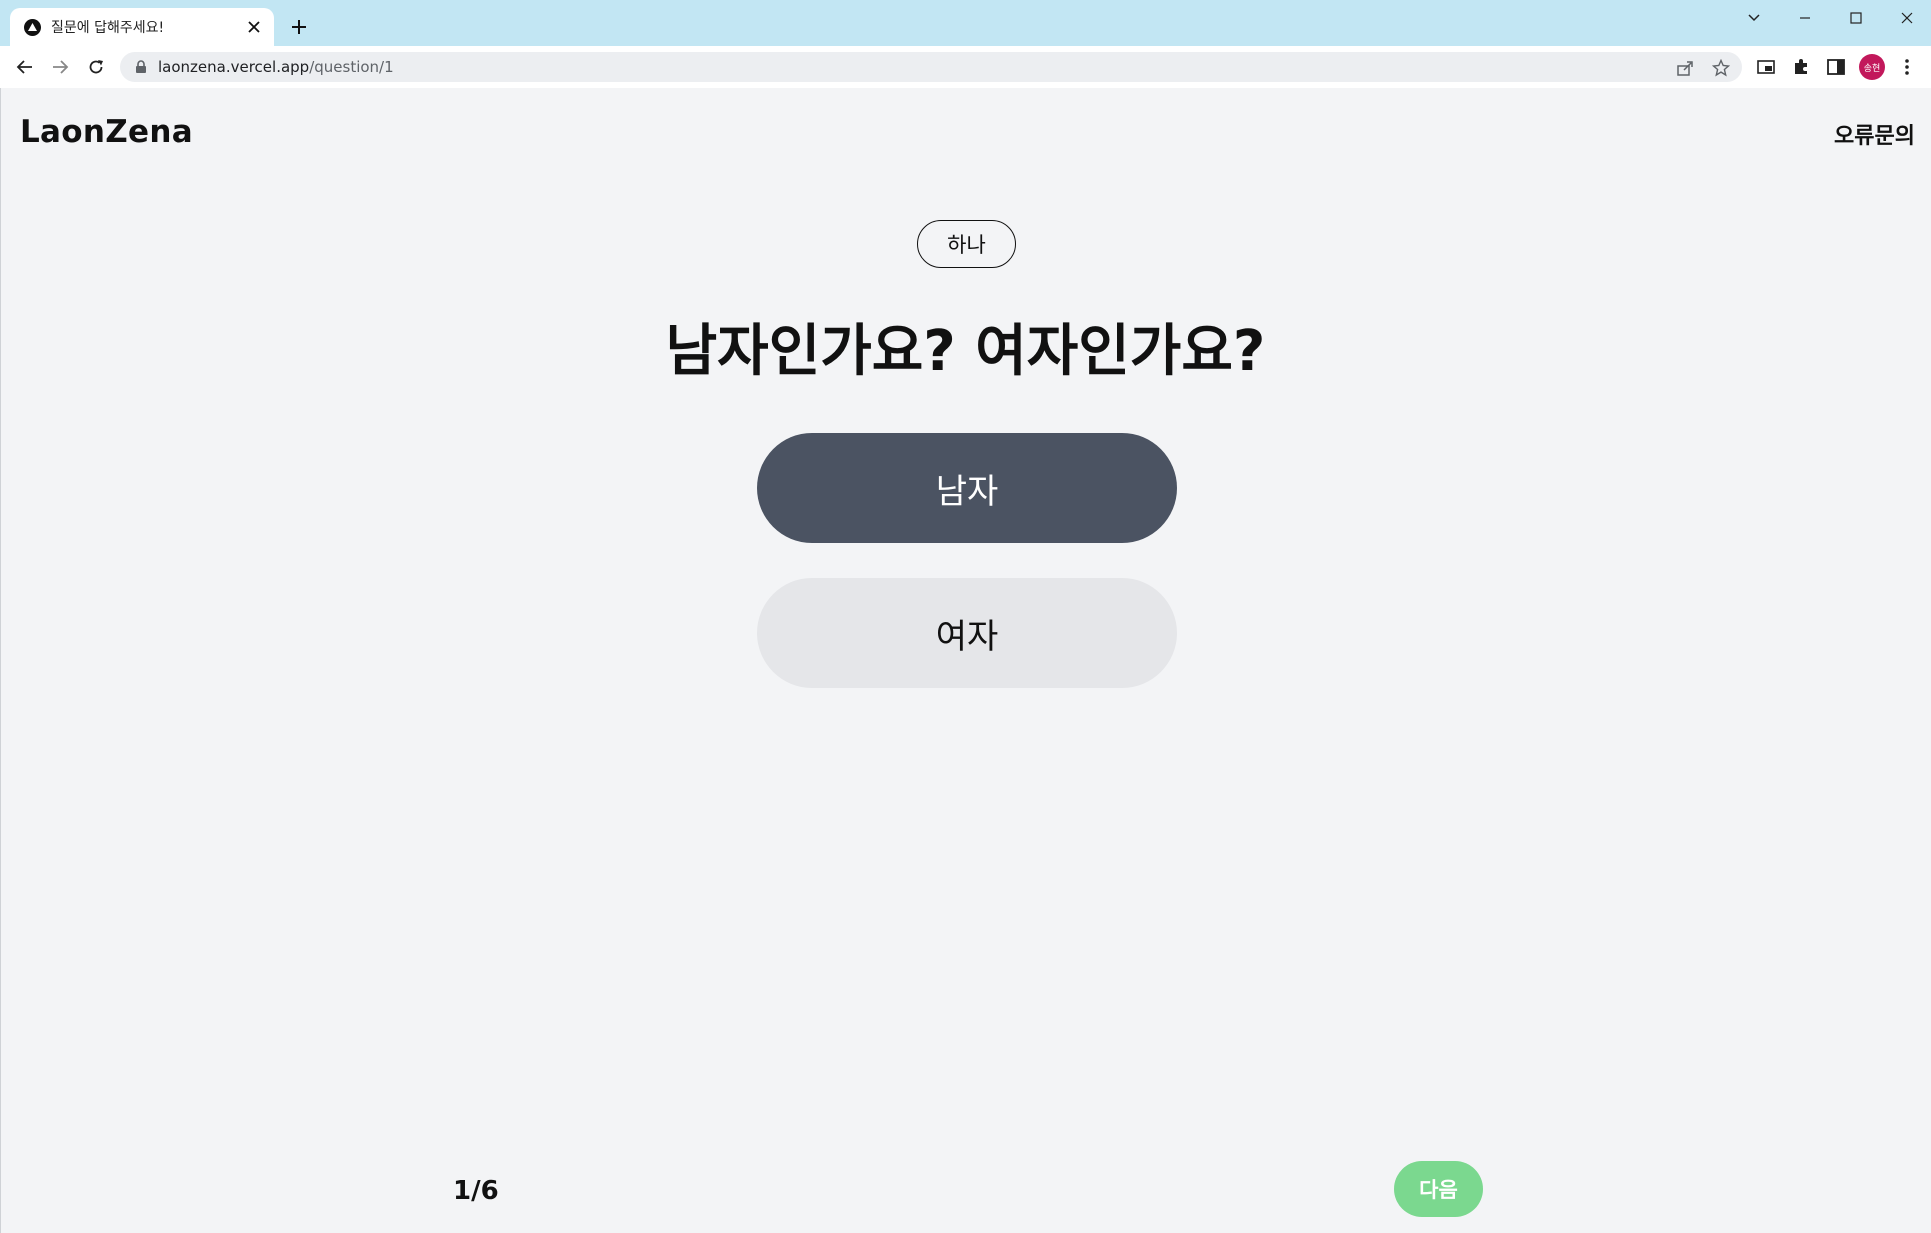  What do you see at coordinates (966, 244) in the screenshot?
I see `question-number-badge: 하나` at bounding box center [966, 244].